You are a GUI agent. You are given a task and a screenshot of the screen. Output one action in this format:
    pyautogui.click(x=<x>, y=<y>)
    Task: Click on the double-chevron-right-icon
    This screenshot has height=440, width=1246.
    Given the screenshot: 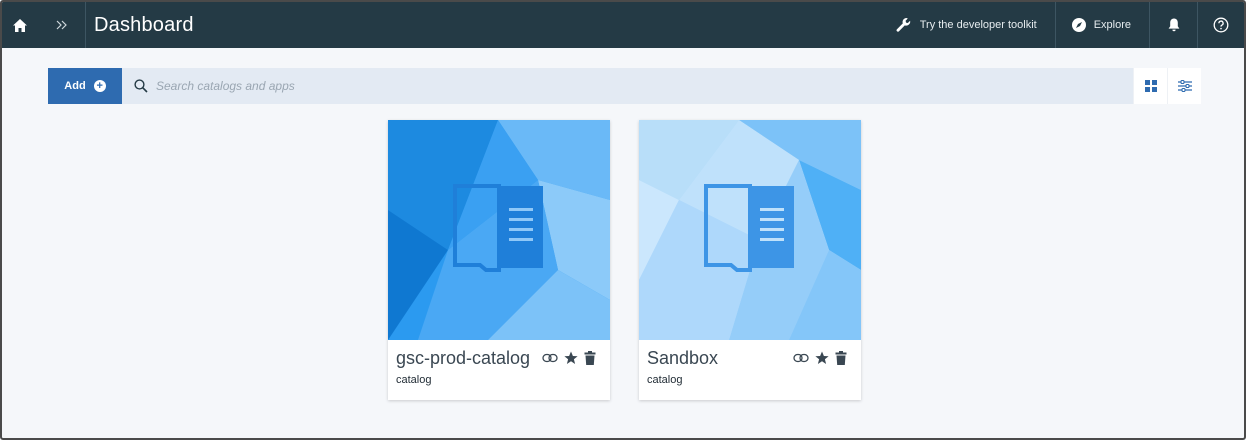 What is the action you would take?
    pyautogui.click(x=61, y=25)
    